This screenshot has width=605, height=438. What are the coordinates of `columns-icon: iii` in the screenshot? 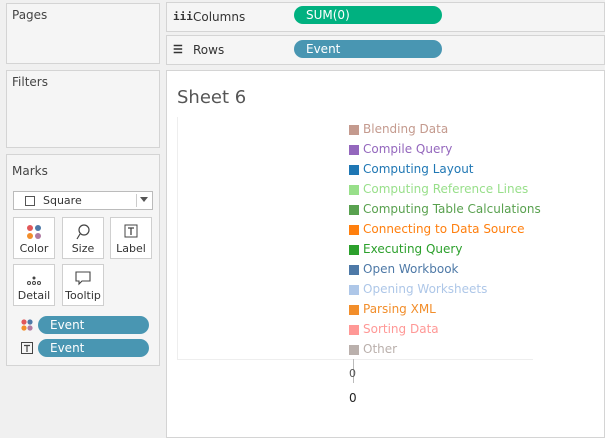 It's located at (183, 16).